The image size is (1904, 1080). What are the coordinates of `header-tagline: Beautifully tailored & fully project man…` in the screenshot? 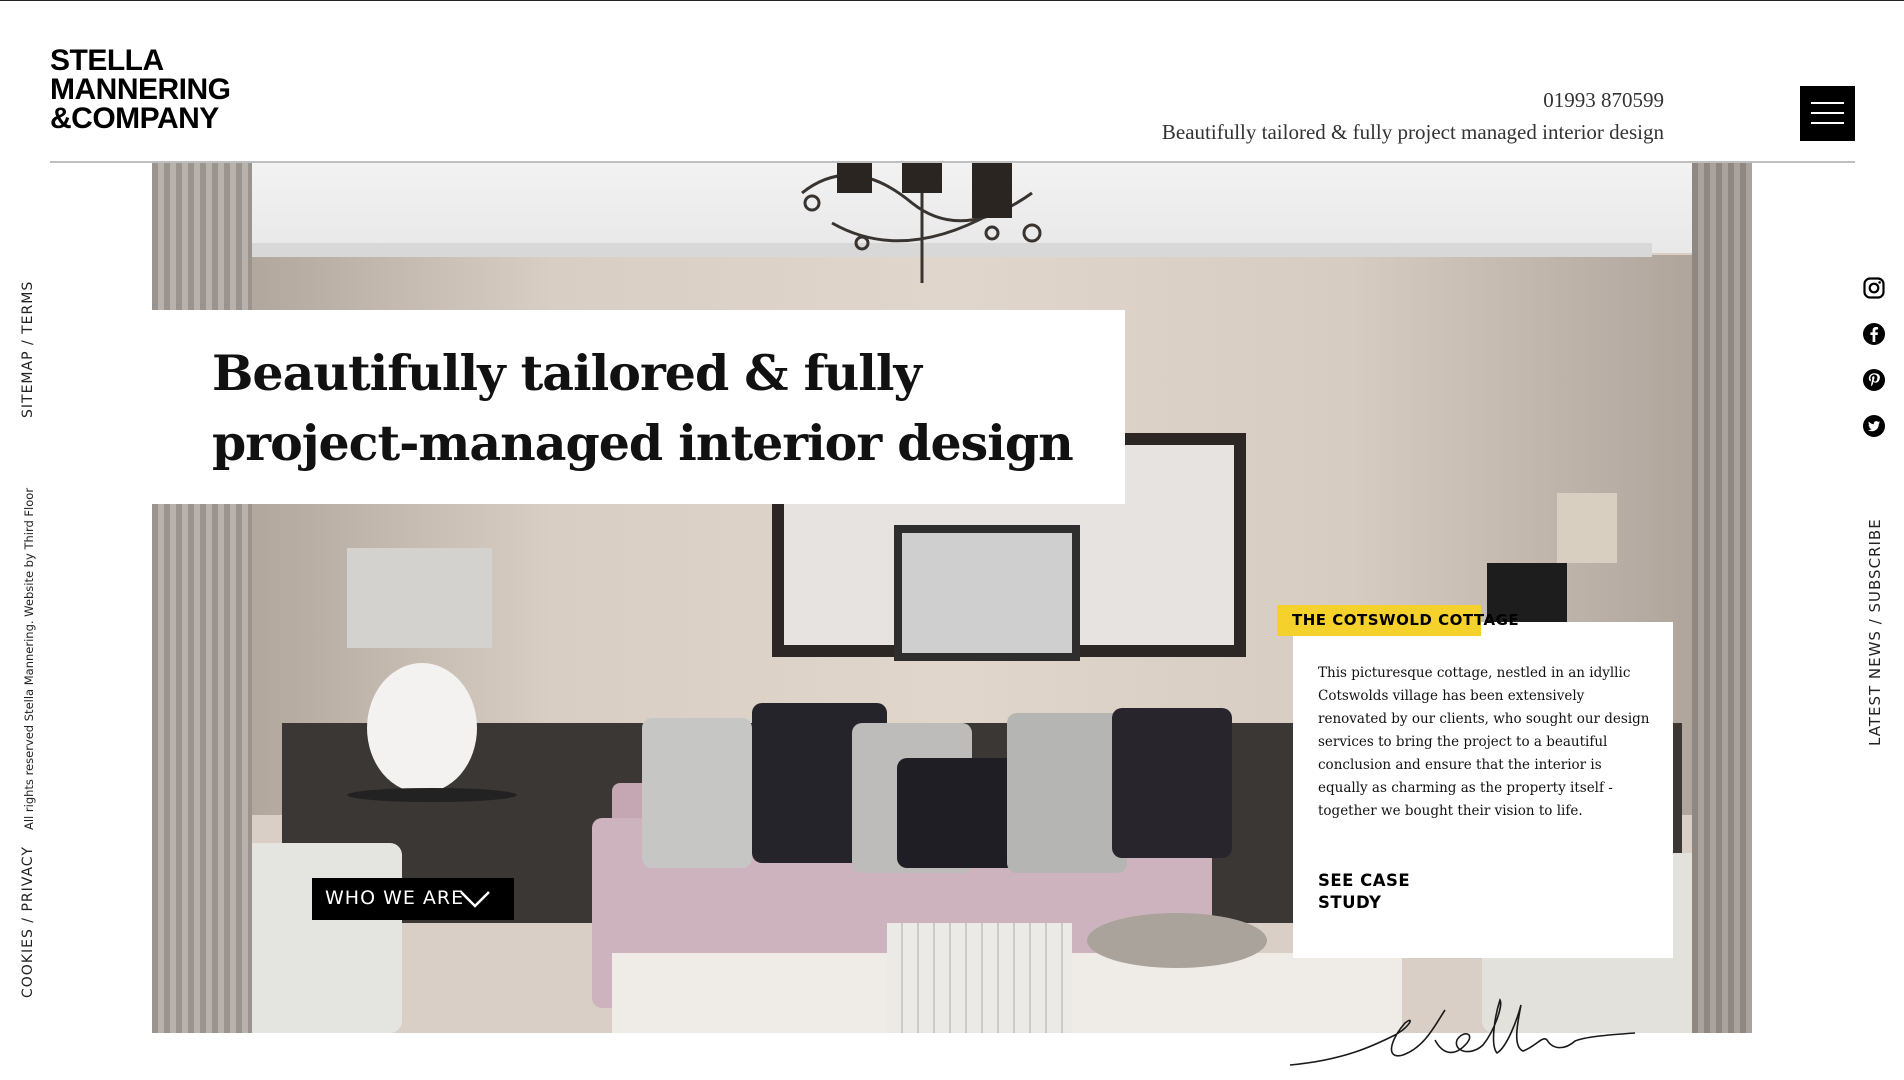 It's located at (1412, 132).